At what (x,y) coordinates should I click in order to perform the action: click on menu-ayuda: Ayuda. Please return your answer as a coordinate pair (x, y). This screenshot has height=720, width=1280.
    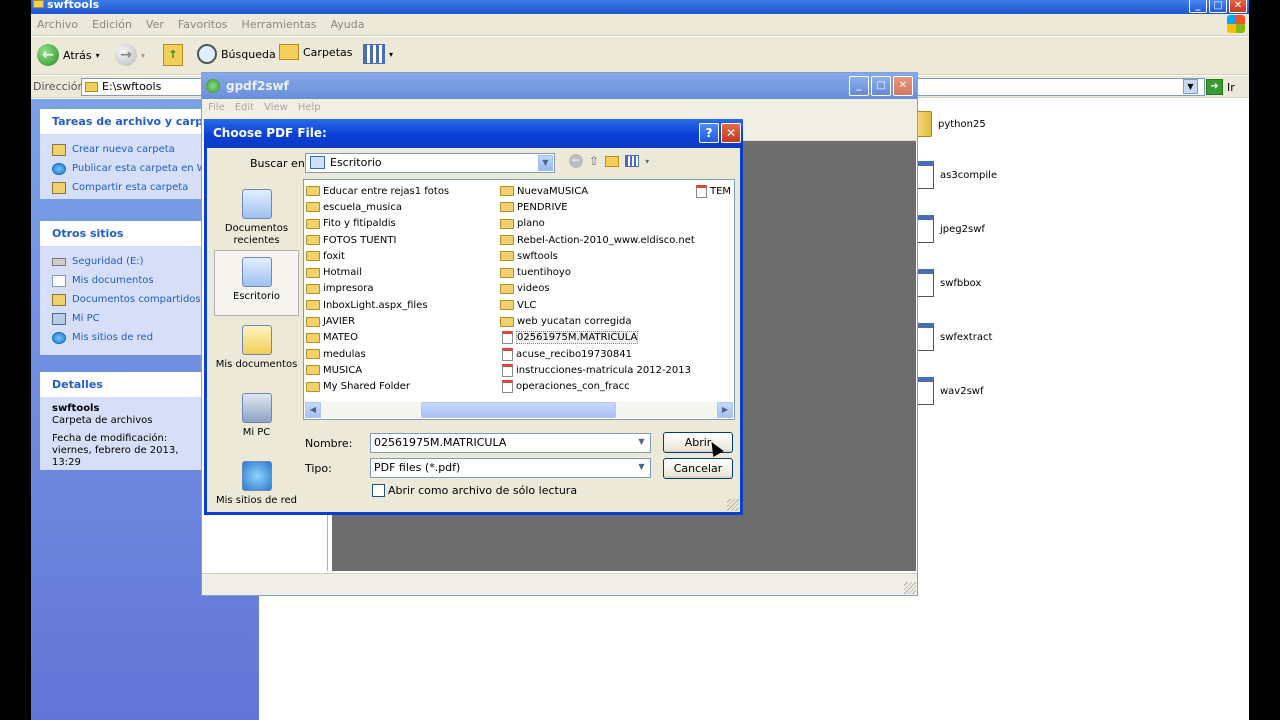
    Looking at the image, I should click on (347, 24).